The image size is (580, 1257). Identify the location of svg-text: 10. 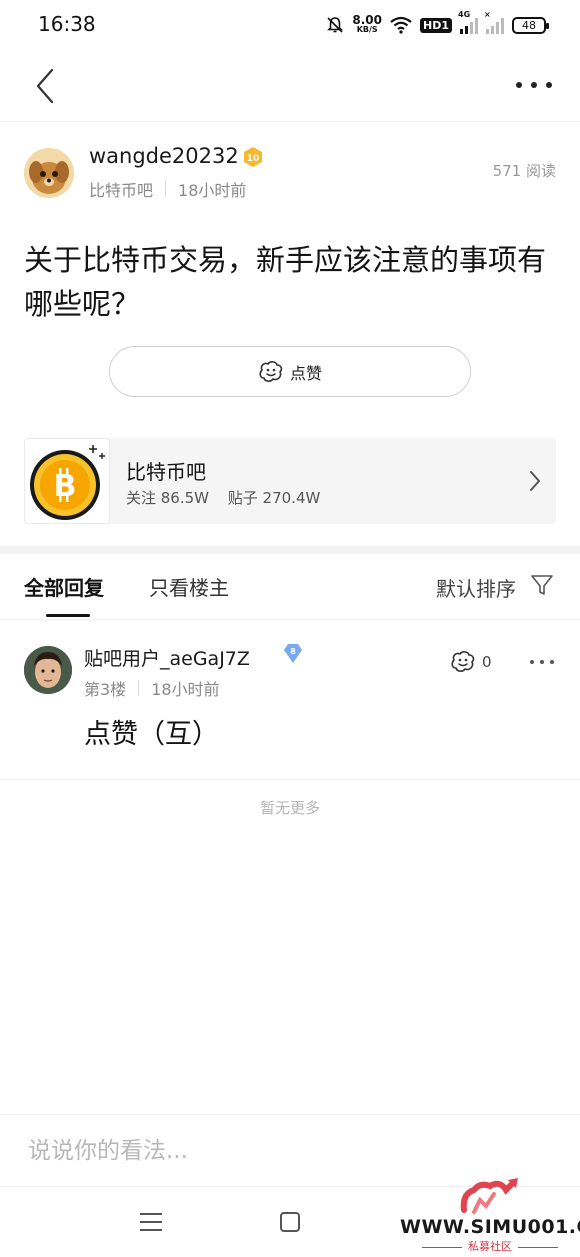
(253, 159).